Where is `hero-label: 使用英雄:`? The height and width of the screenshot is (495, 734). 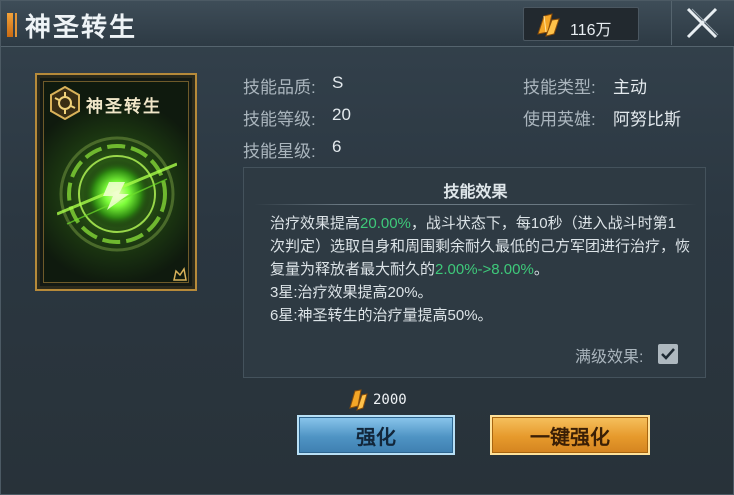
hero-label: 使用英雄: is located at coordinates (559, 119).